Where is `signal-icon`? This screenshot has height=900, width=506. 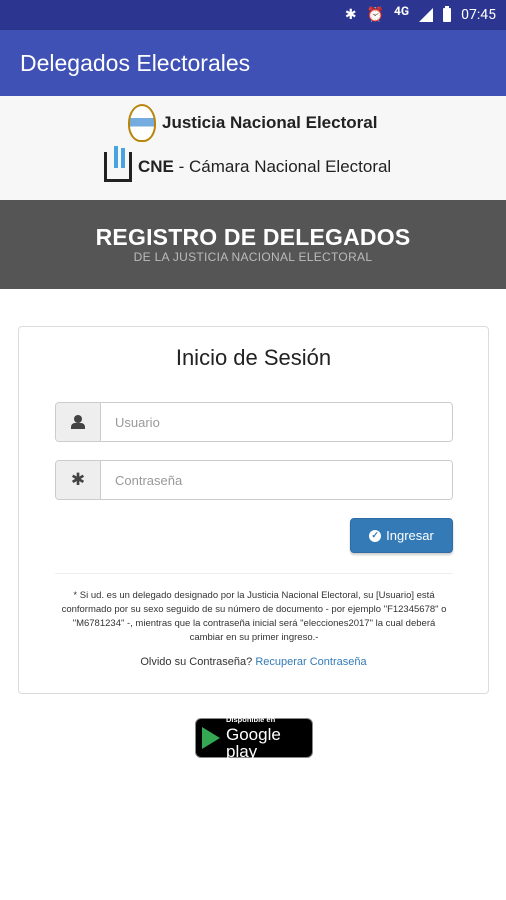 signal-icon is located at coordinates (426, 15).